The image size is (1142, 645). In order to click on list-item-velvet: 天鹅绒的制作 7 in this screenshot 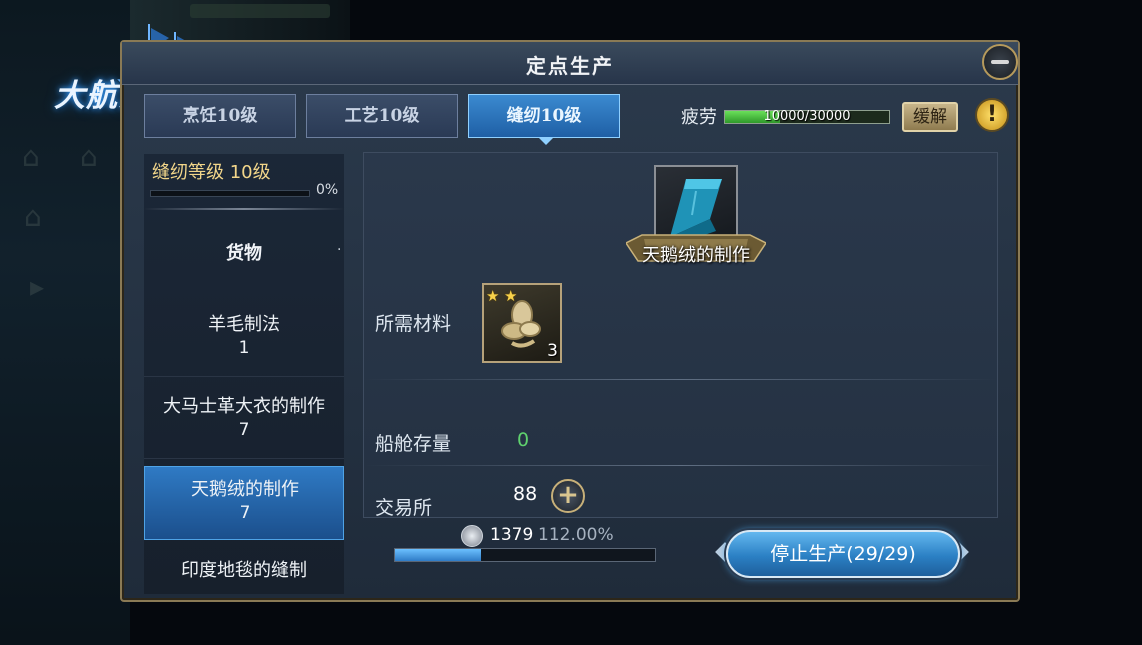, I will do `click(244, 503)`.